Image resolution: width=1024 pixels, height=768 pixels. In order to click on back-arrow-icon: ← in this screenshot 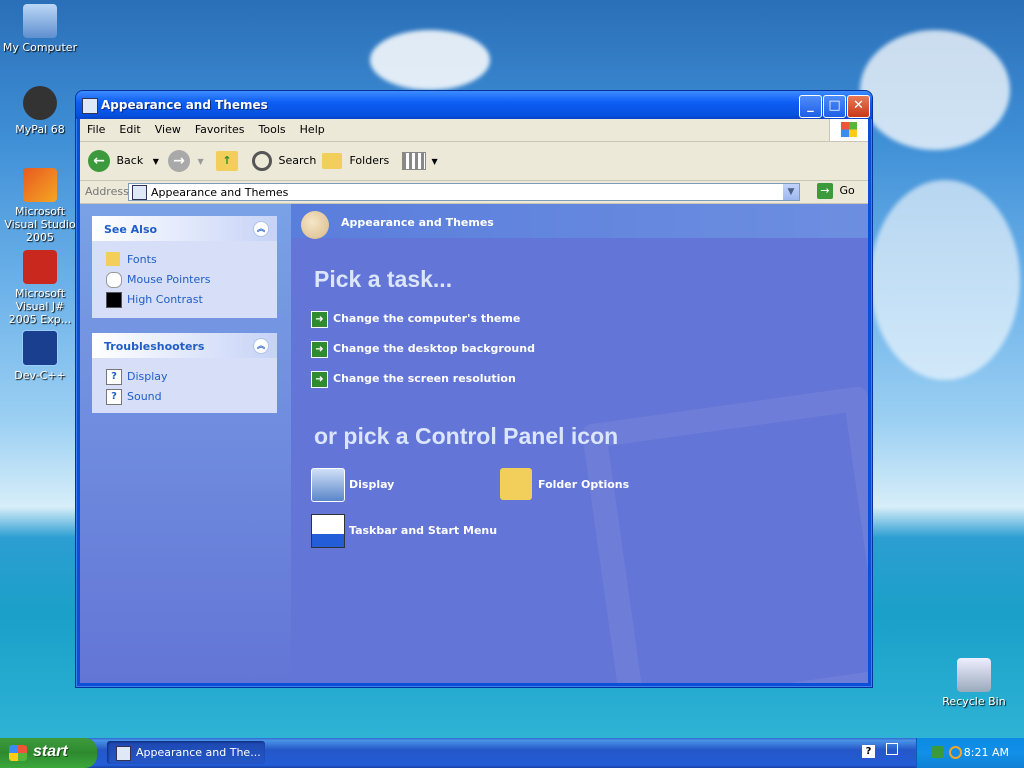, I will do `click(99, 161)`.